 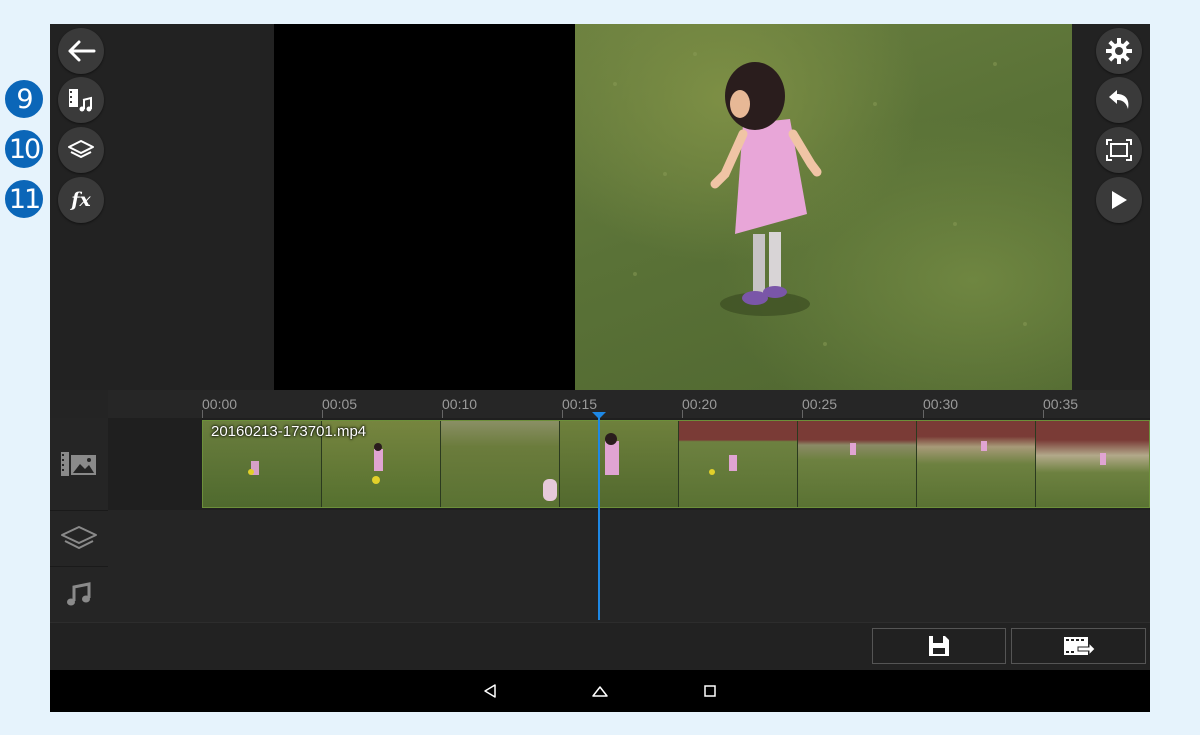 What do you see at coordinates (600, 646) in the screenshot?
I see `bottom-toolbar` at bounding box center [600, 646].